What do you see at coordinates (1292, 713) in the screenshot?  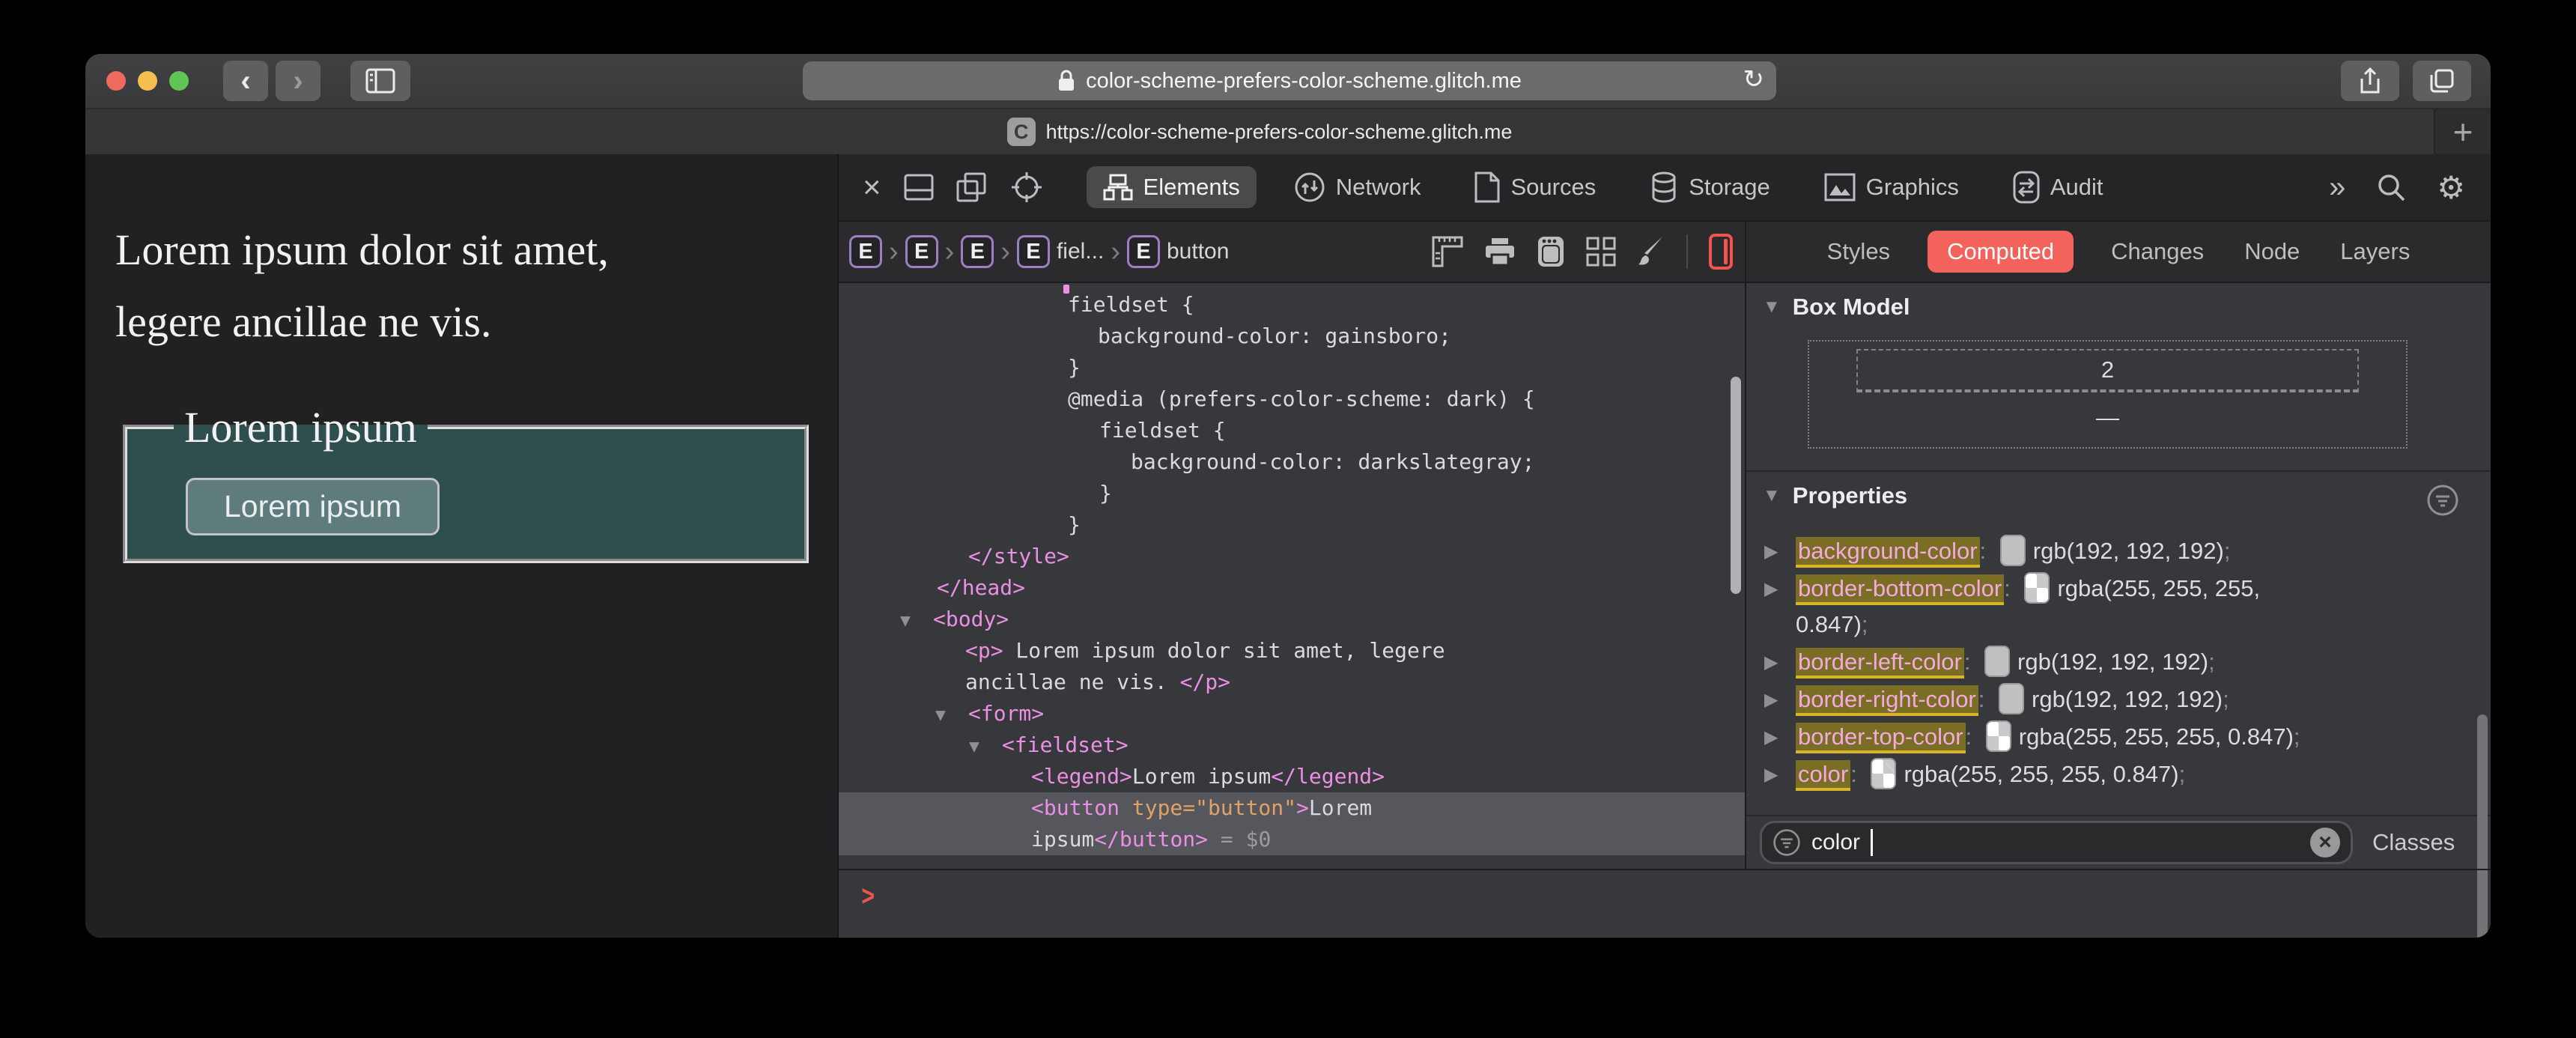 I see `code-line: ▼ <form>` at bounding box center [1292, 713].